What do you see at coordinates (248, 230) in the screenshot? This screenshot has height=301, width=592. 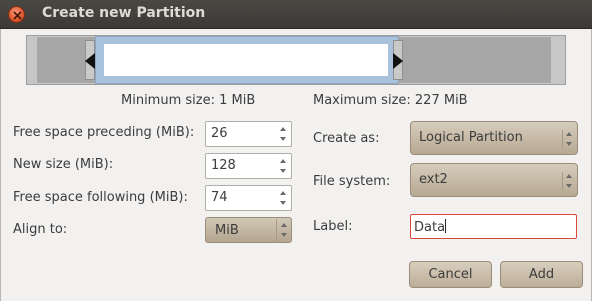 I see `align-to-combo: MiB` at bounding box center [248, 230].